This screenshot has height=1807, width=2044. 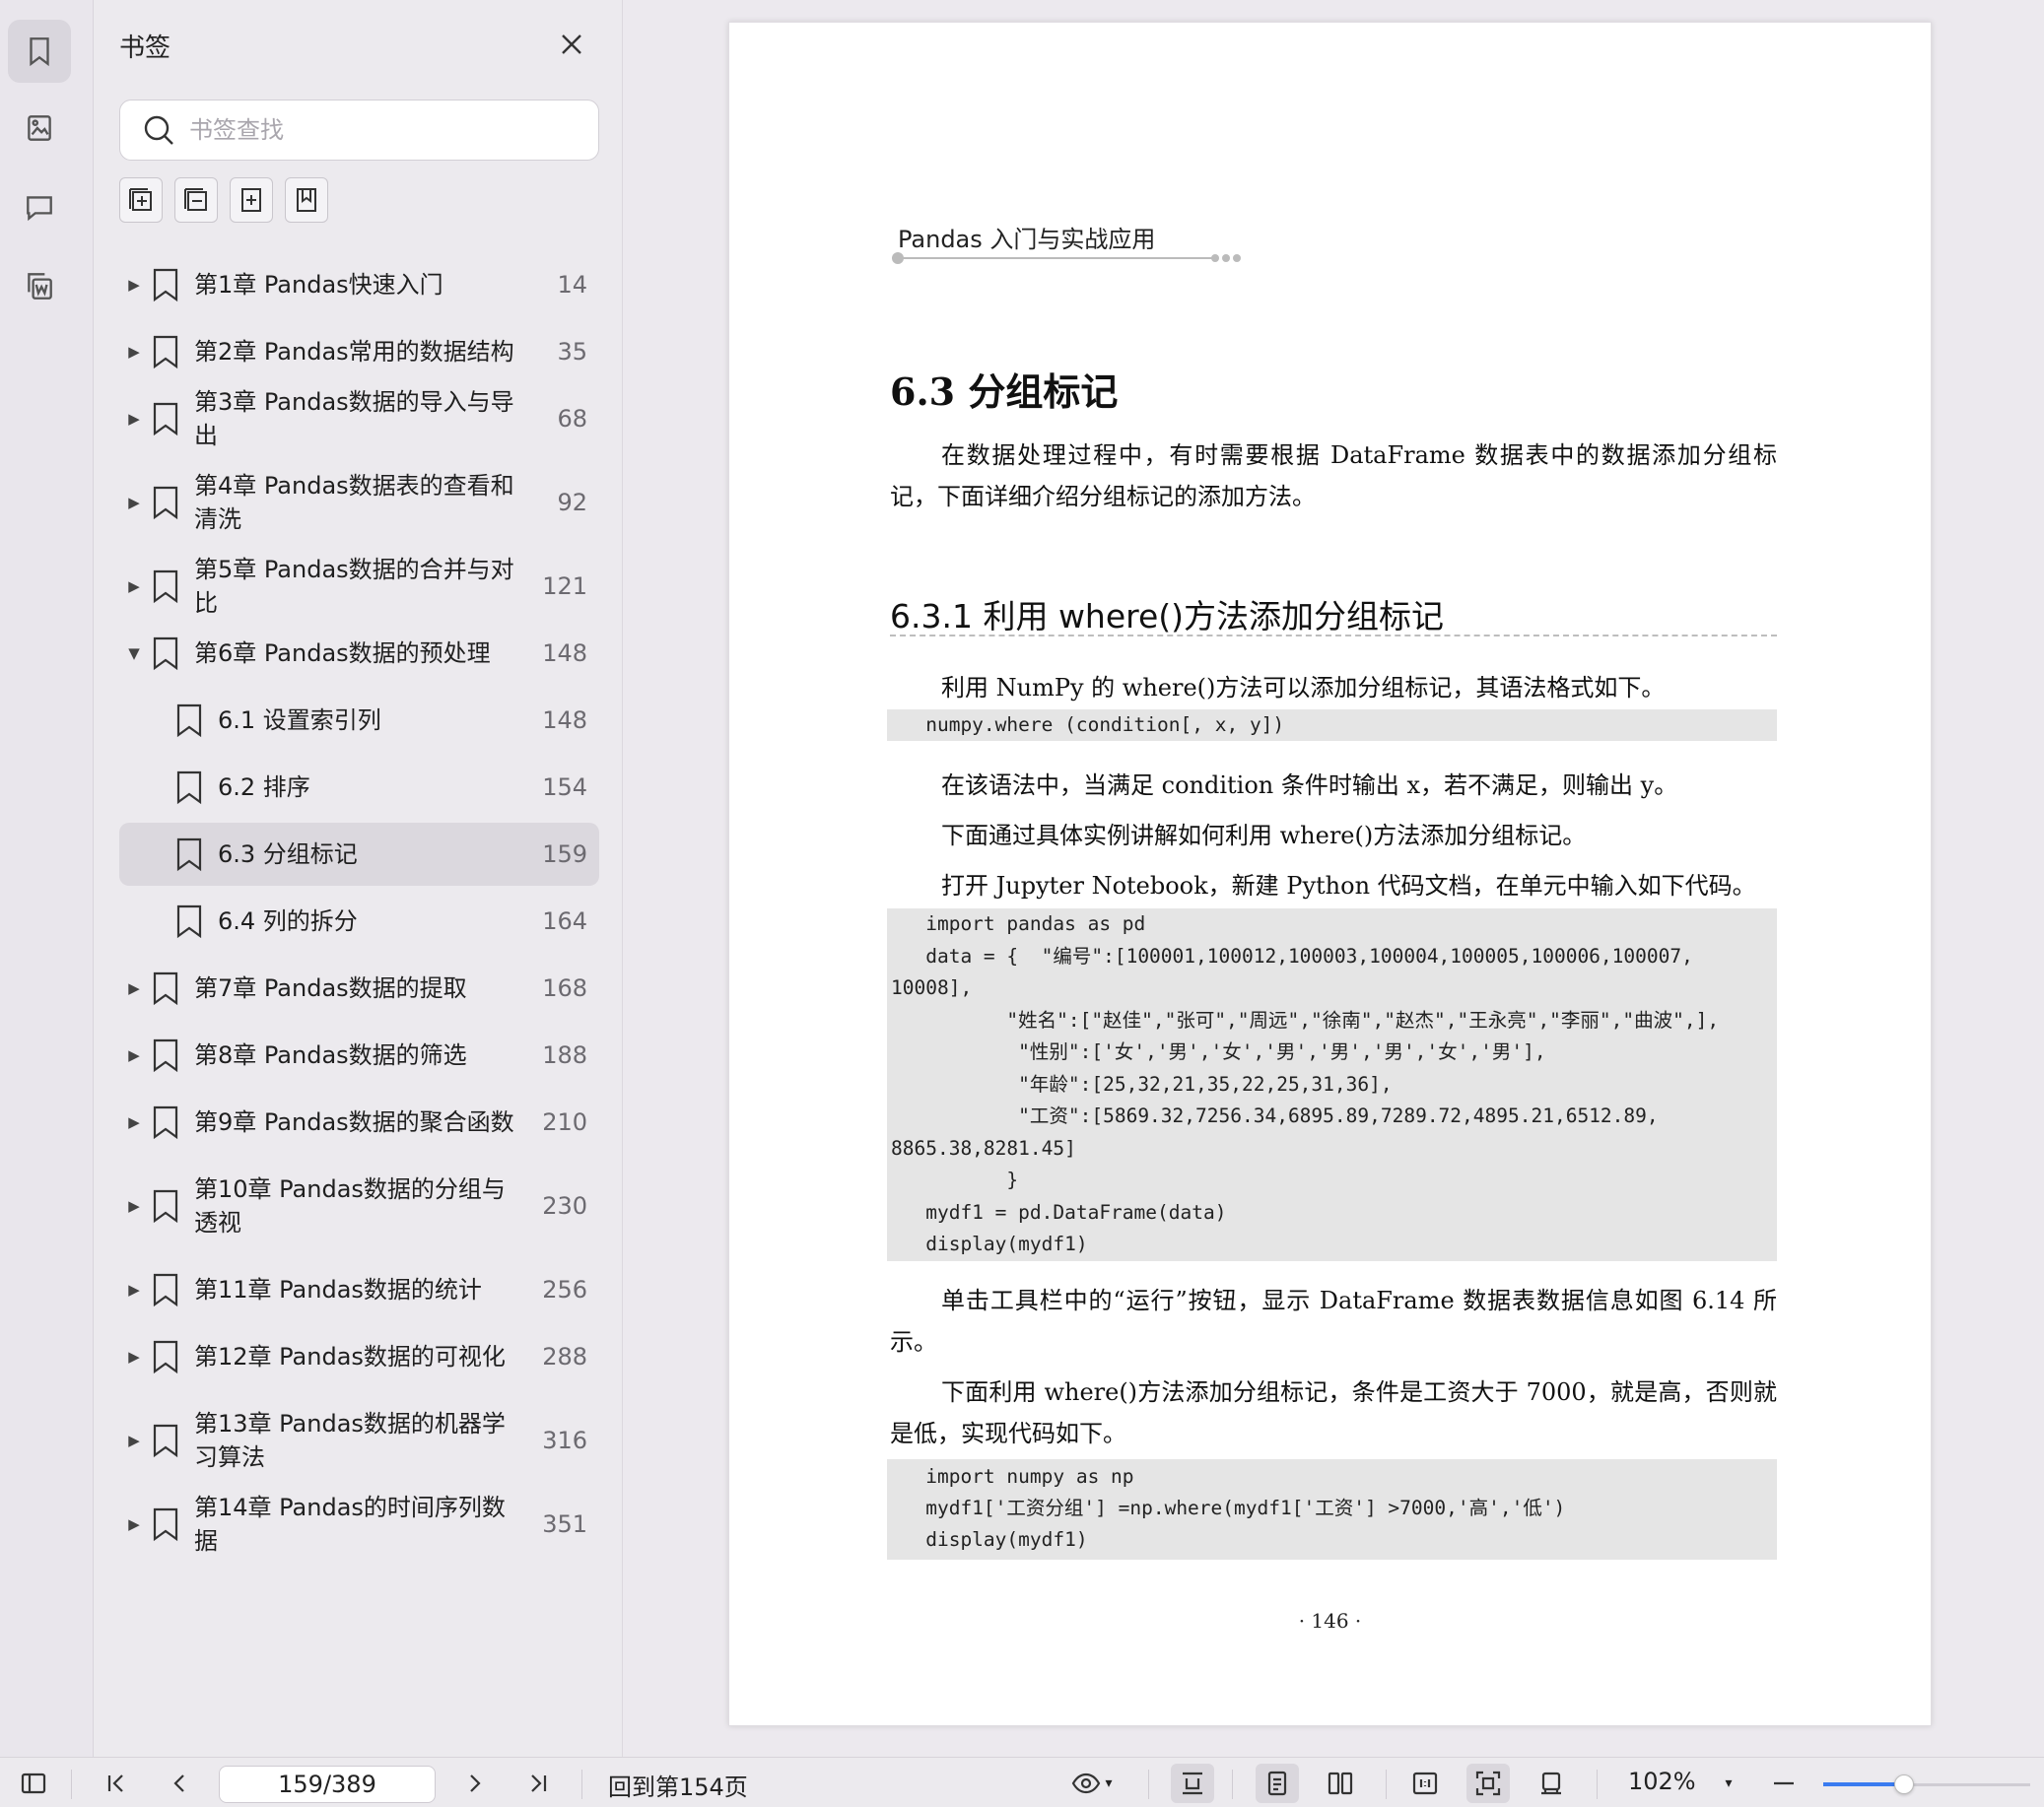 What do you see at coordinates (350, 1440) in the screenshot?
I see `bookmark-label: 第13章 Pandas数据的机器学习算法` at bounding box center [350, 1440].